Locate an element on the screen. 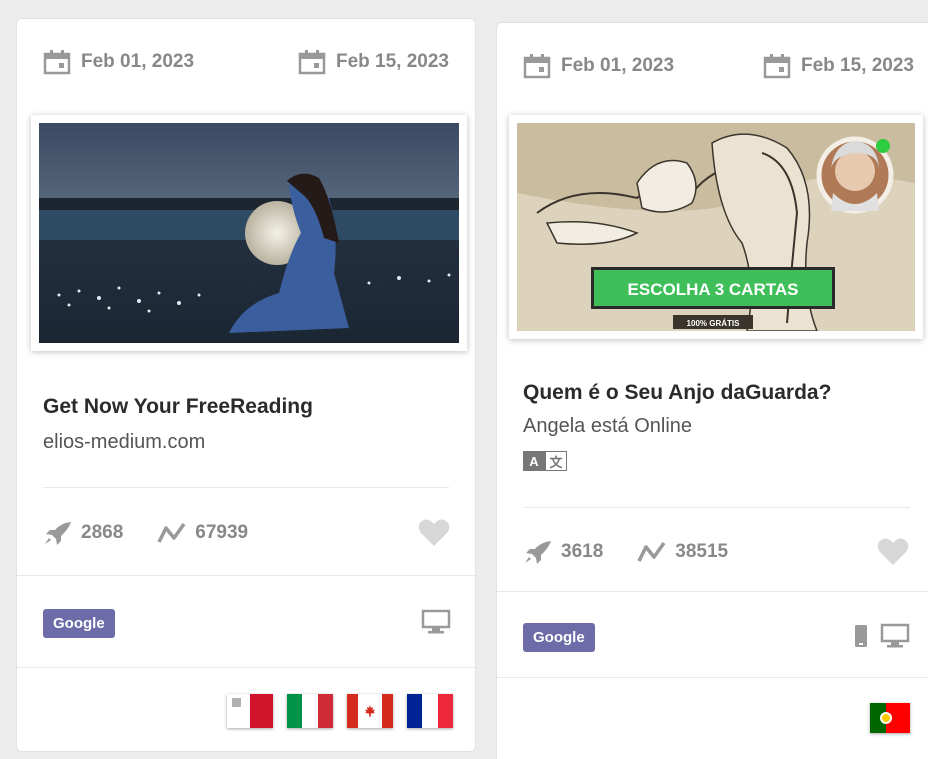 Image resolution: width=928 pixels, height=759 pixels. moon-woman-image is located at coordinates (249, 233).